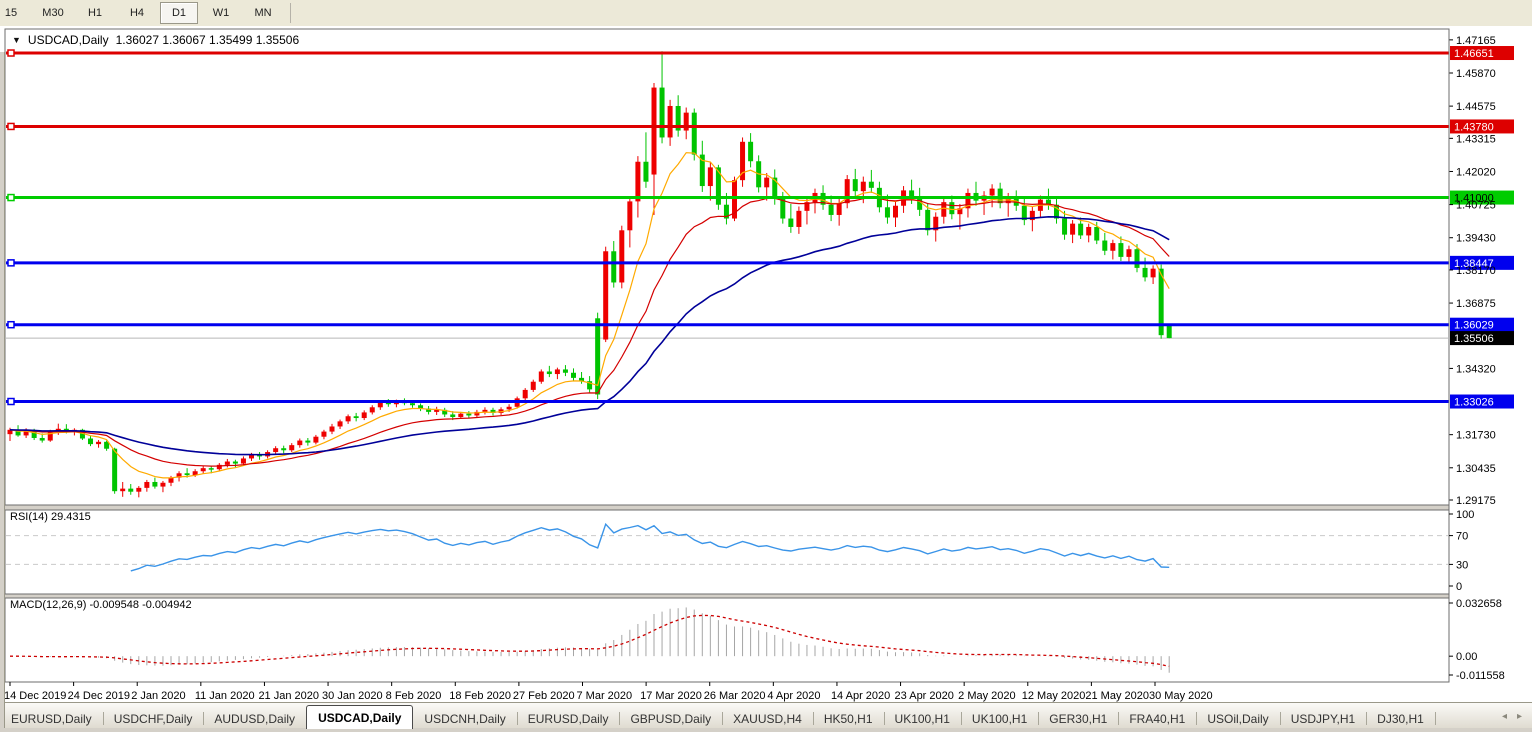  What do you see at coordinates (1480, 676) in the screenshot?
I see `svg-text: -0.011558` at bounding box center [1480, 676].